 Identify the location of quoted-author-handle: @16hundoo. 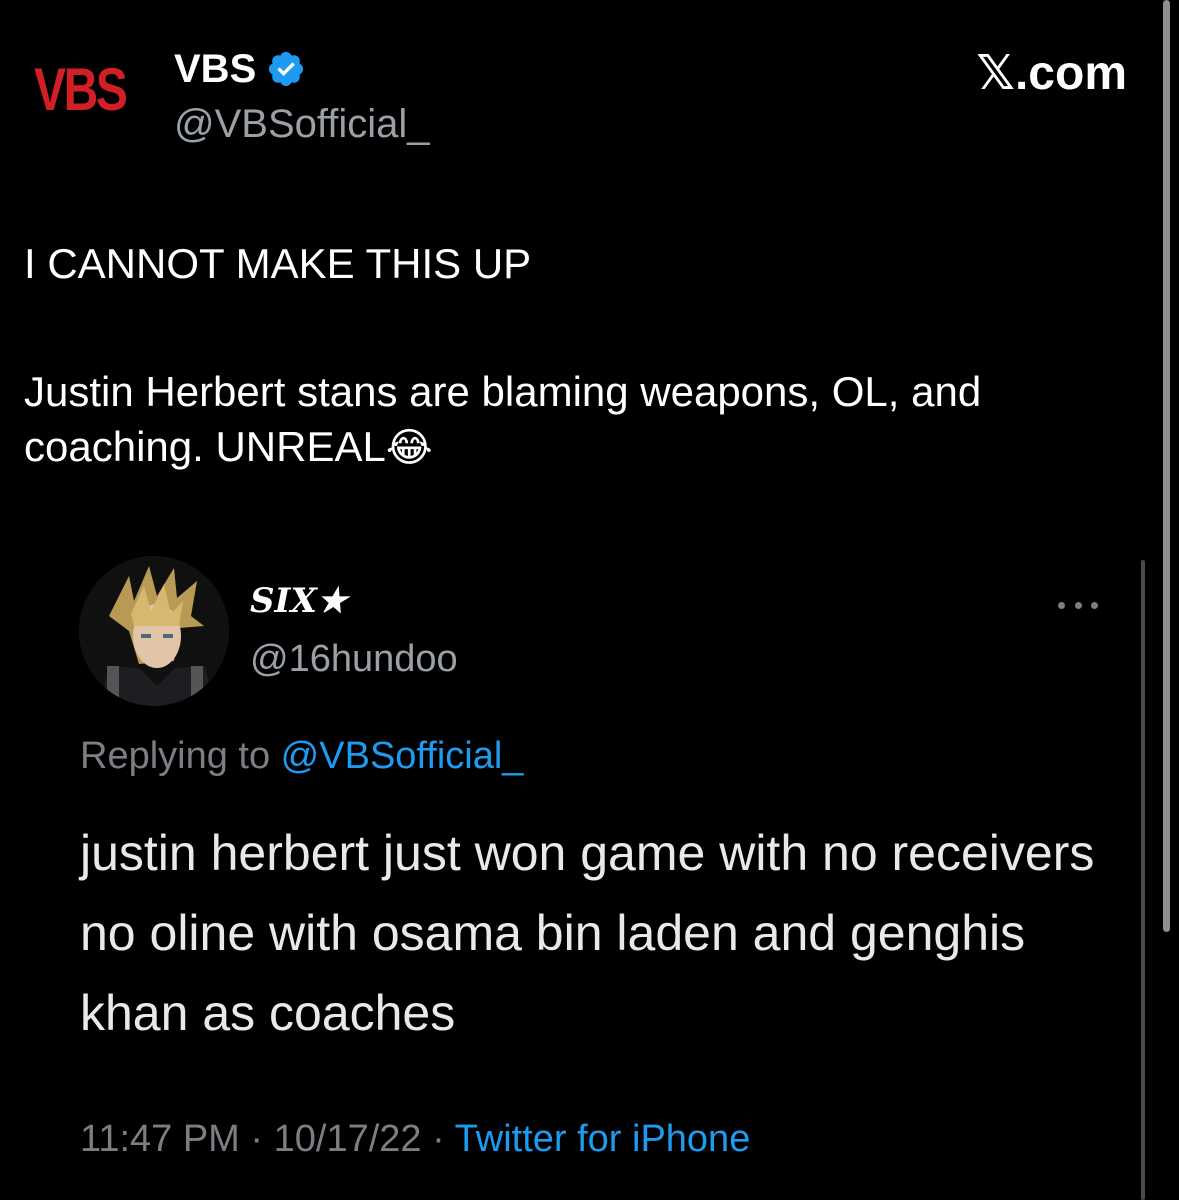
(354, 659).